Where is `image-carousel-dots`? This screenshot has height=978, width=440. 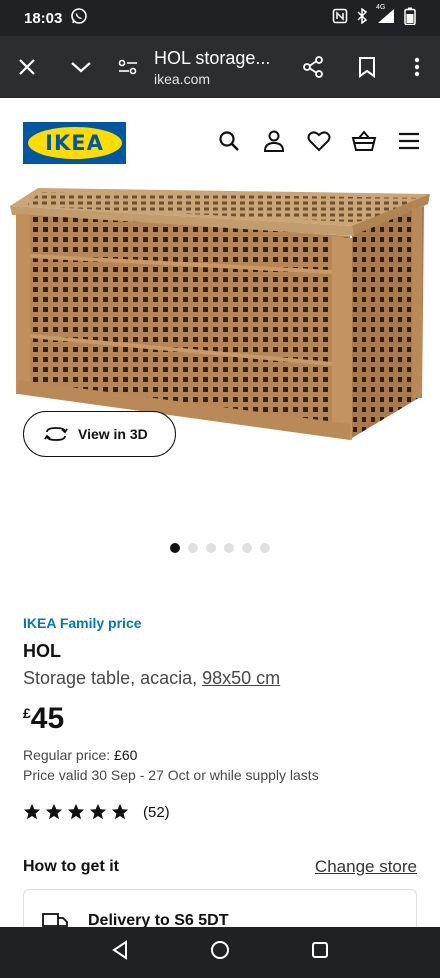 image-carousel-dots is located at coordinates (220, 548).